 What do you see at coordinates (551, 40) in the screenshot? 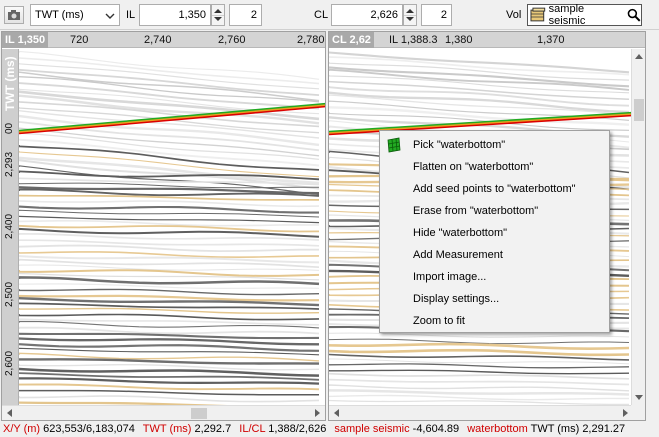
I see `crossline-tick: 1,370` at bounding box center [551, 40].